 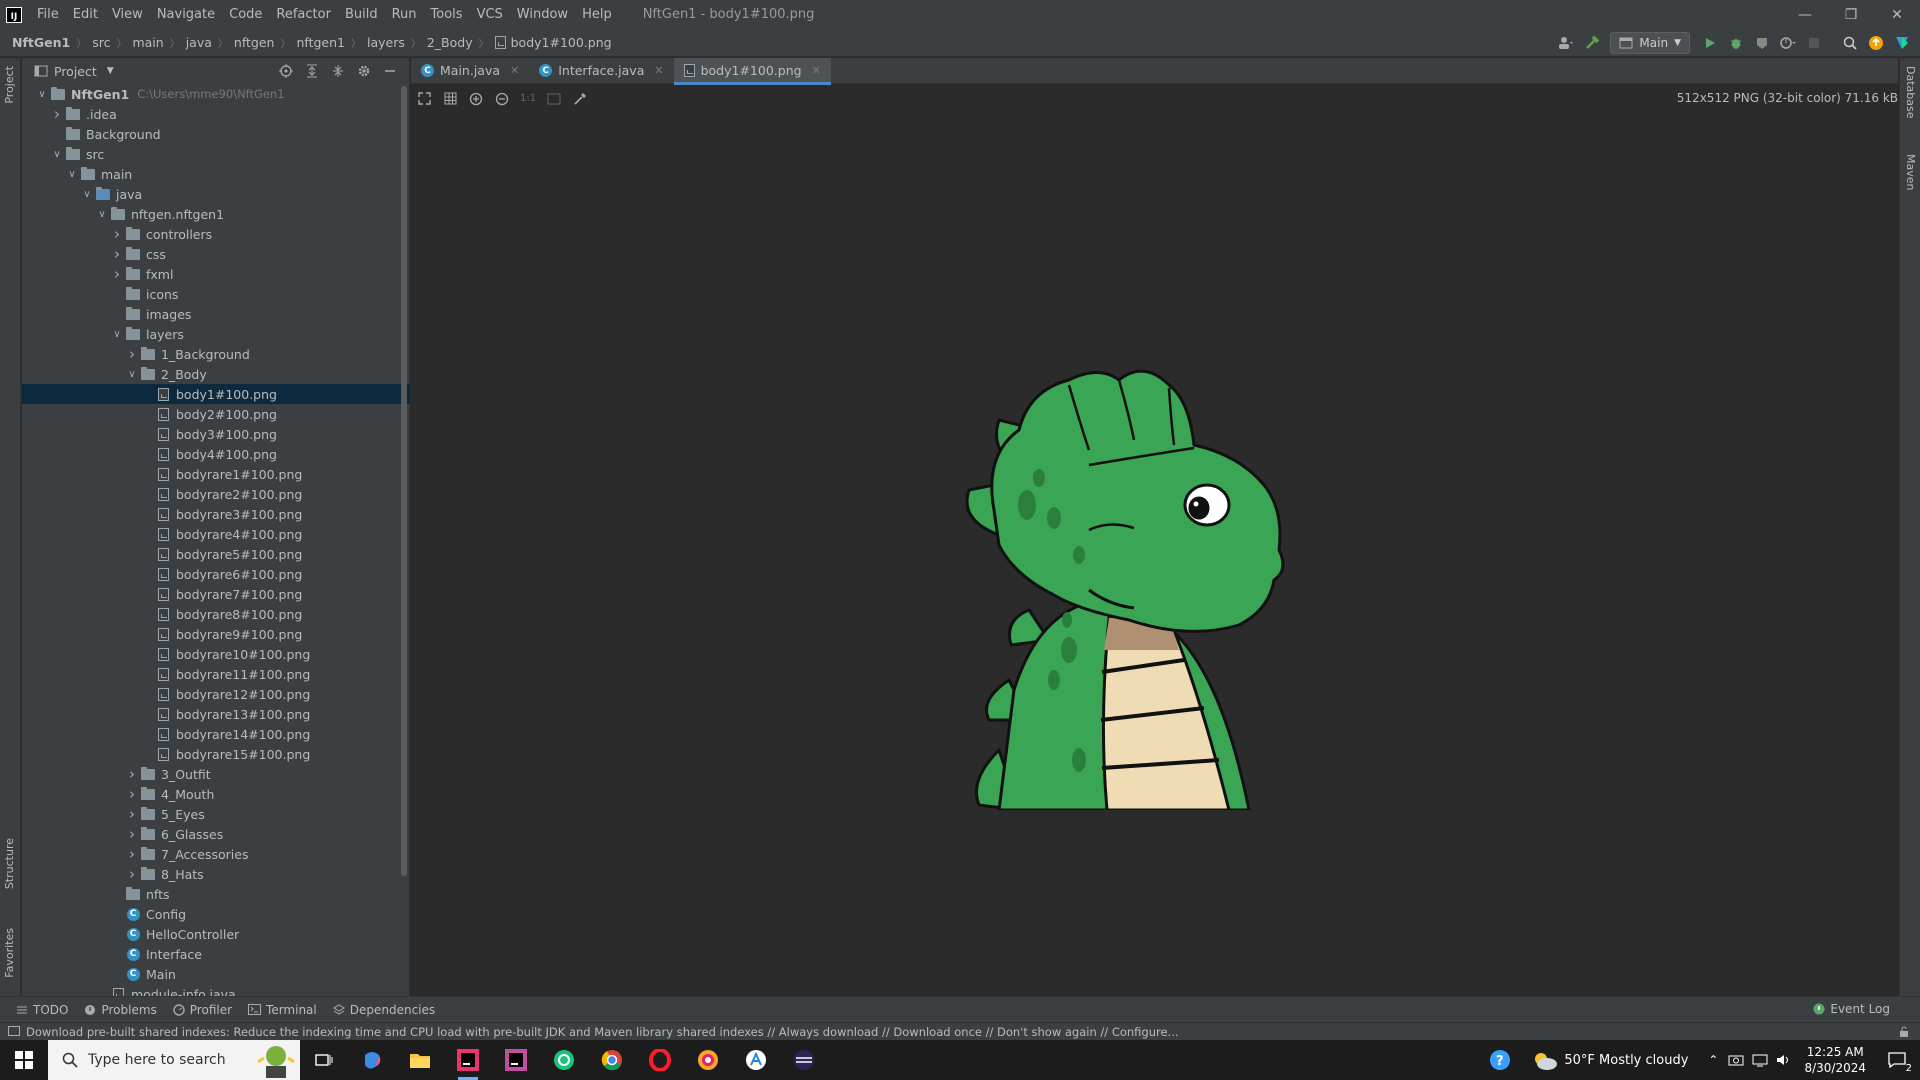 What do you see at coordinates (420, 1060) in the screenshot?
I see `file-explorer-icon` at bounding box center [420, 1060].